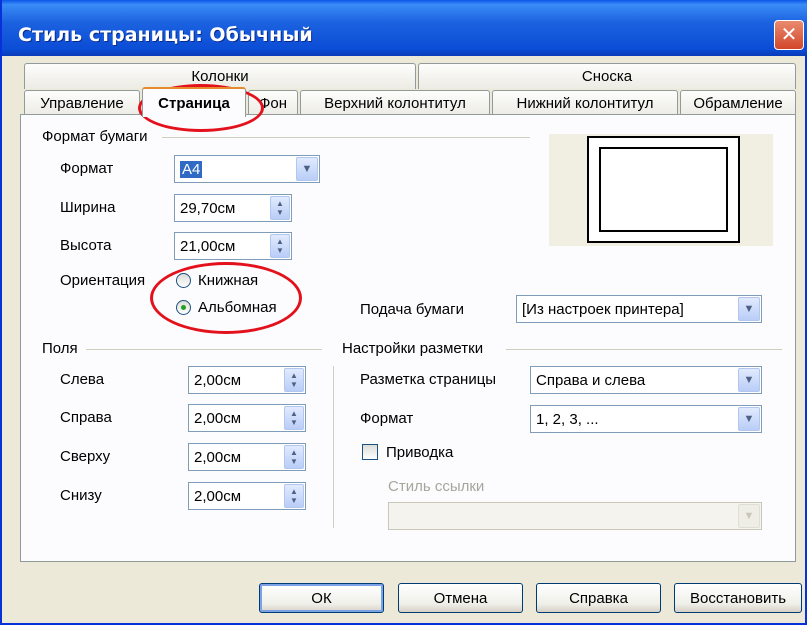 This screenshot has width=807, height=625. Describe the element at coordinates (82, 103) in the screenshot. I see `tab-organizer: Управление` at that location.